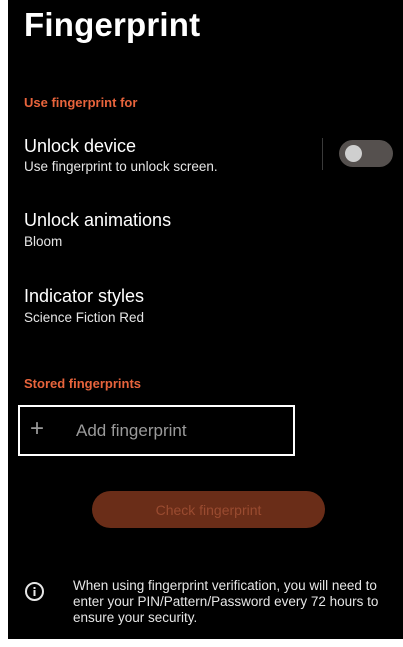  Describe the element at coordinates (83, 383) in the screenshot. I see `section-header-stored-fingerprints: Stored fingerprints` at that location.